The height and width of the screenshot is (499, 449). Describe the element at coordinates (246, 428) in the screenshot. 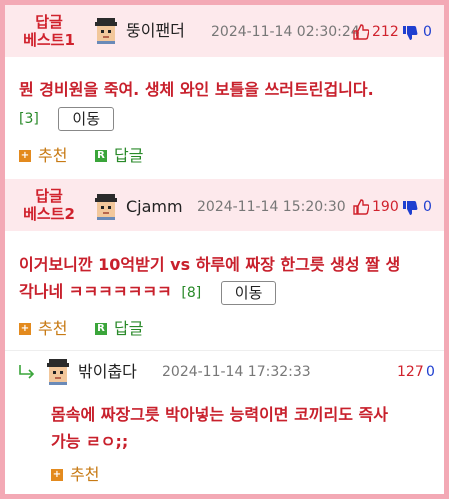

I see `reply-content: 몸속에 짜장그릇 박아넣는 능력이면 코끼리도 즉사 가능 ㄹㅇ;;` at that location.